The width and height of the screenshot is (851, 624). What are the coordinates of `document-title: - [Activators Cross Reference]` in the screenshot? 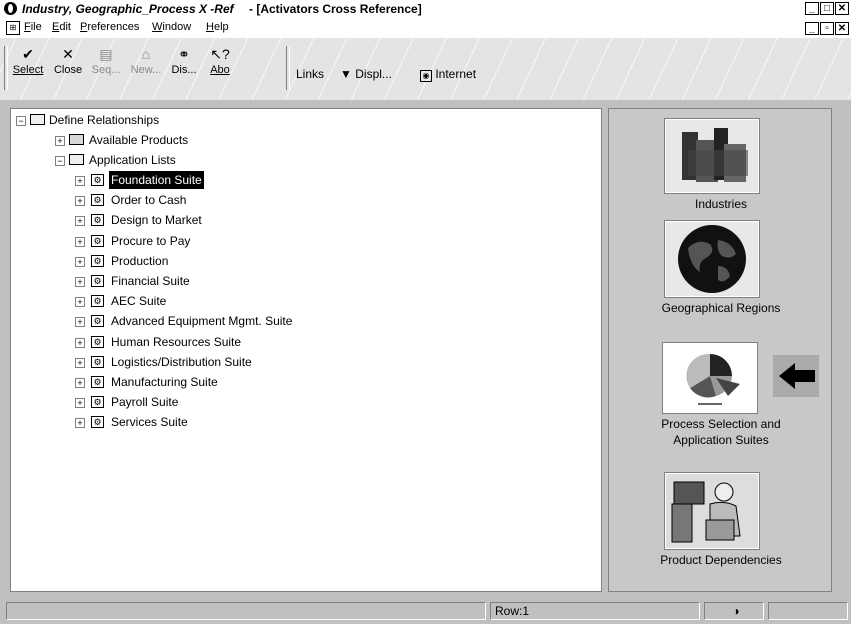 It's located at (335, 9).